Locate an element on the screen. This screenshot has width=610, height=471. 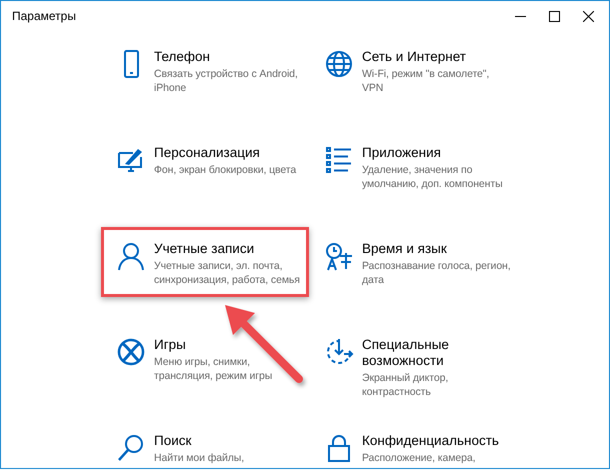
item-description: Связать устройство с Android, iPhone is located at coordinates (226, 81).